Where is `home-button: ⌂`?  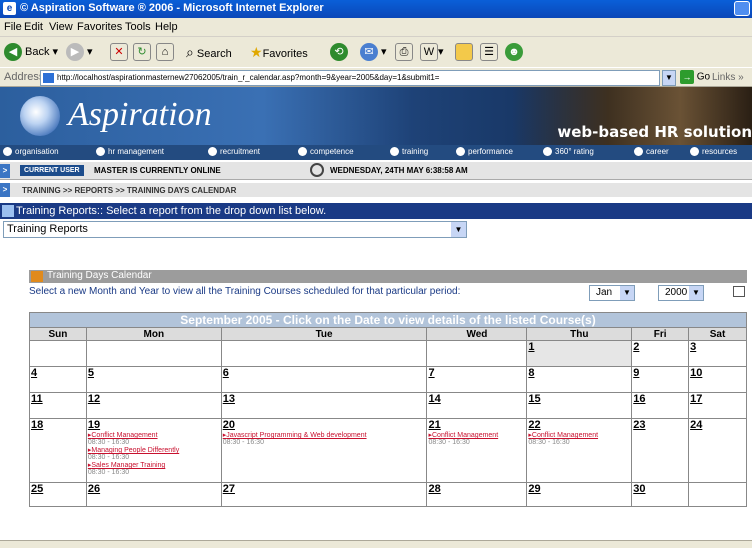
home-button: ⌂ is located at coordinates (165, 52).